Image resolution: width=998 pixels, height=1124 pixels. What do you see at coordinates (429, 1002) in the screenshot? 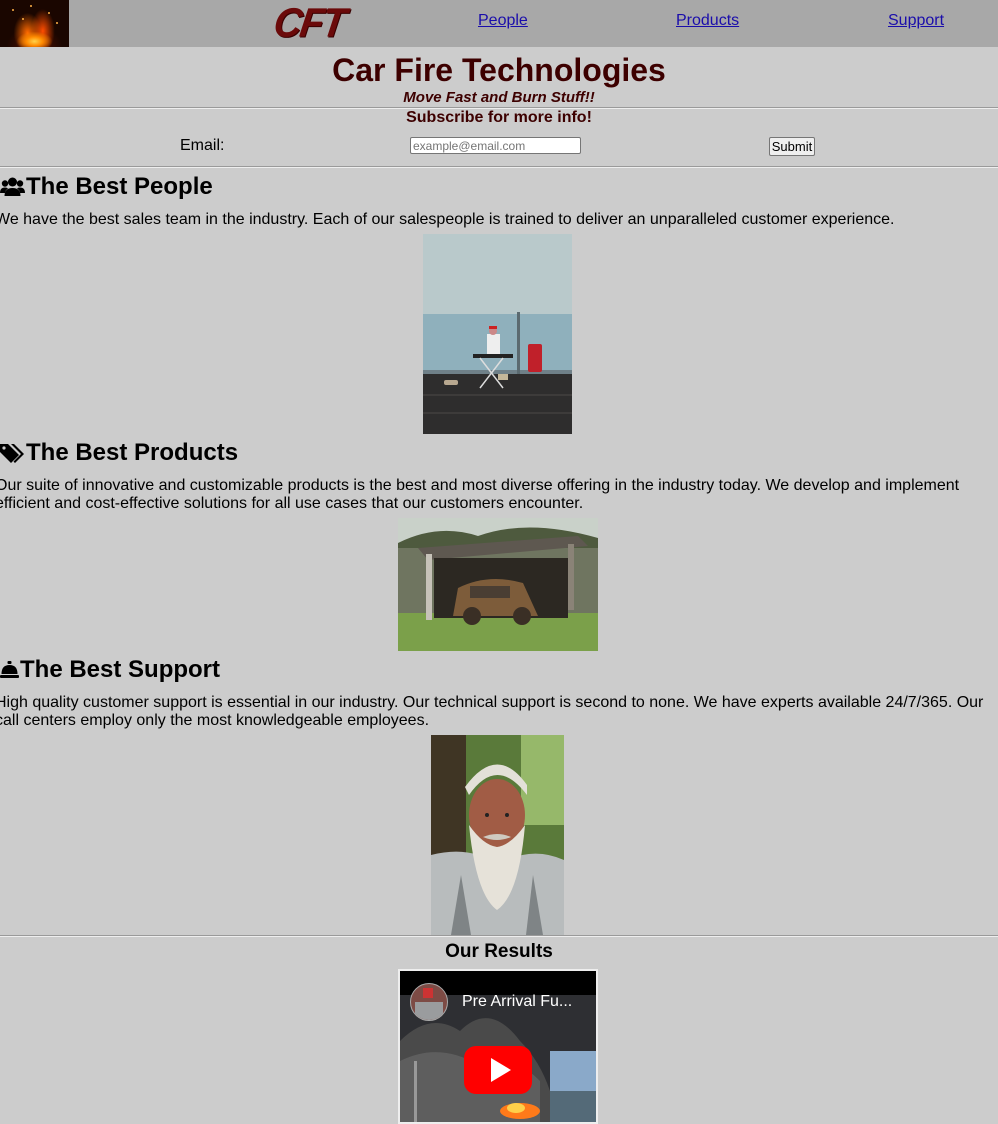
I see `channel-avatar` at bounding box center [429, 1002].